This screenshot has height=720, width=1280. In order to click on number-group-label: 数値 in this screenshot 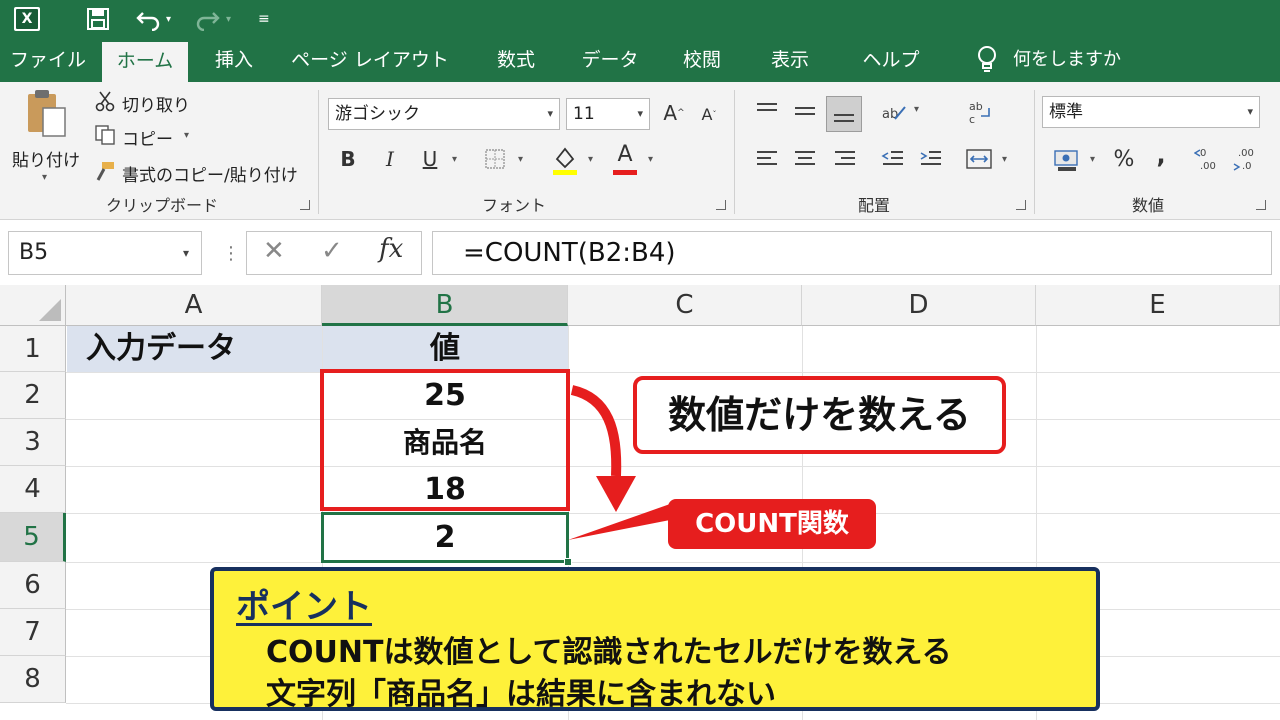, I will do `click(1148, 205)`.